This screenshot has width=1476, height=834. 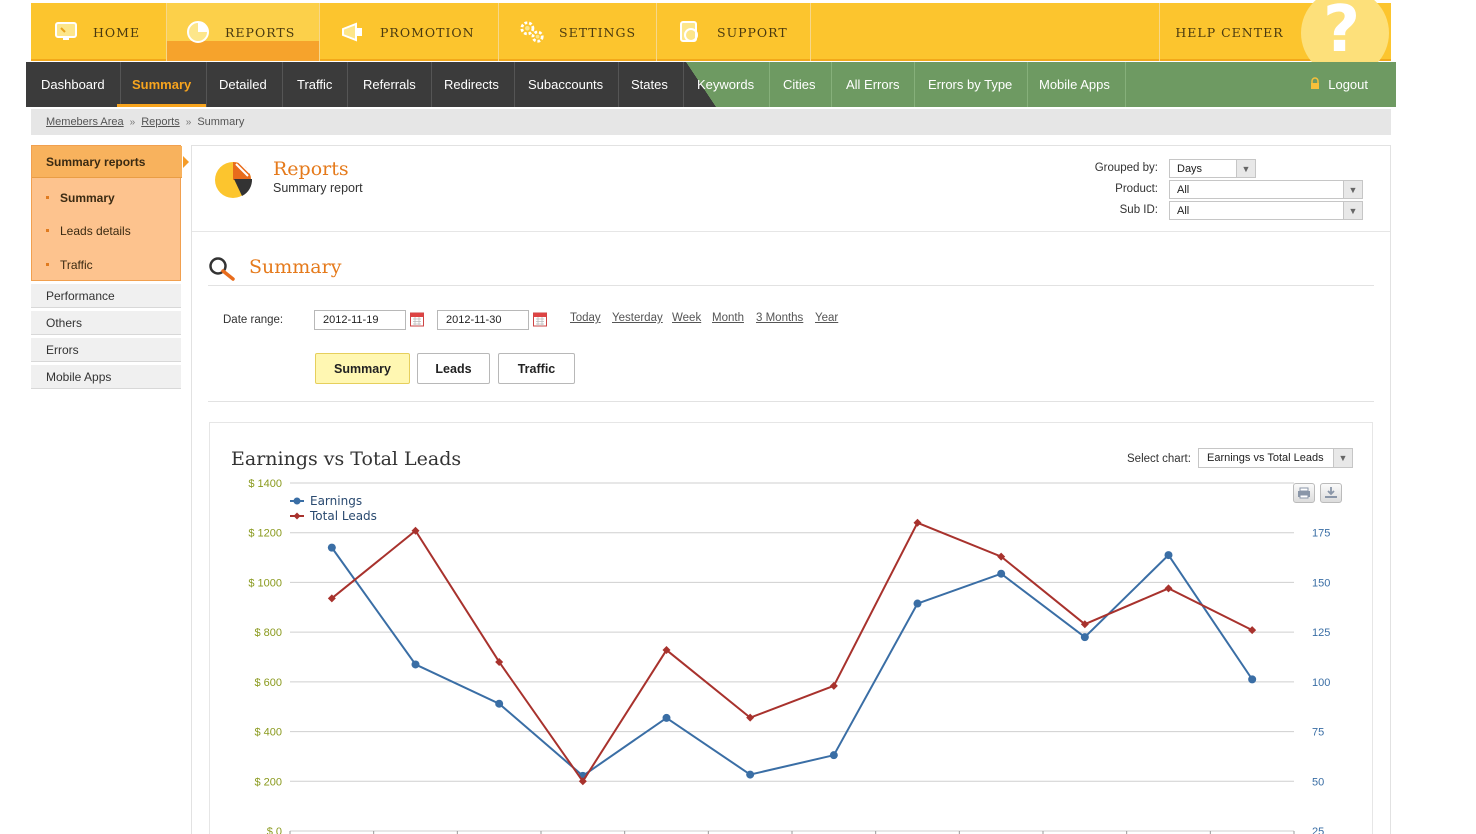 I want to click on logout-button: Logout, so click(x=1339, y=84).